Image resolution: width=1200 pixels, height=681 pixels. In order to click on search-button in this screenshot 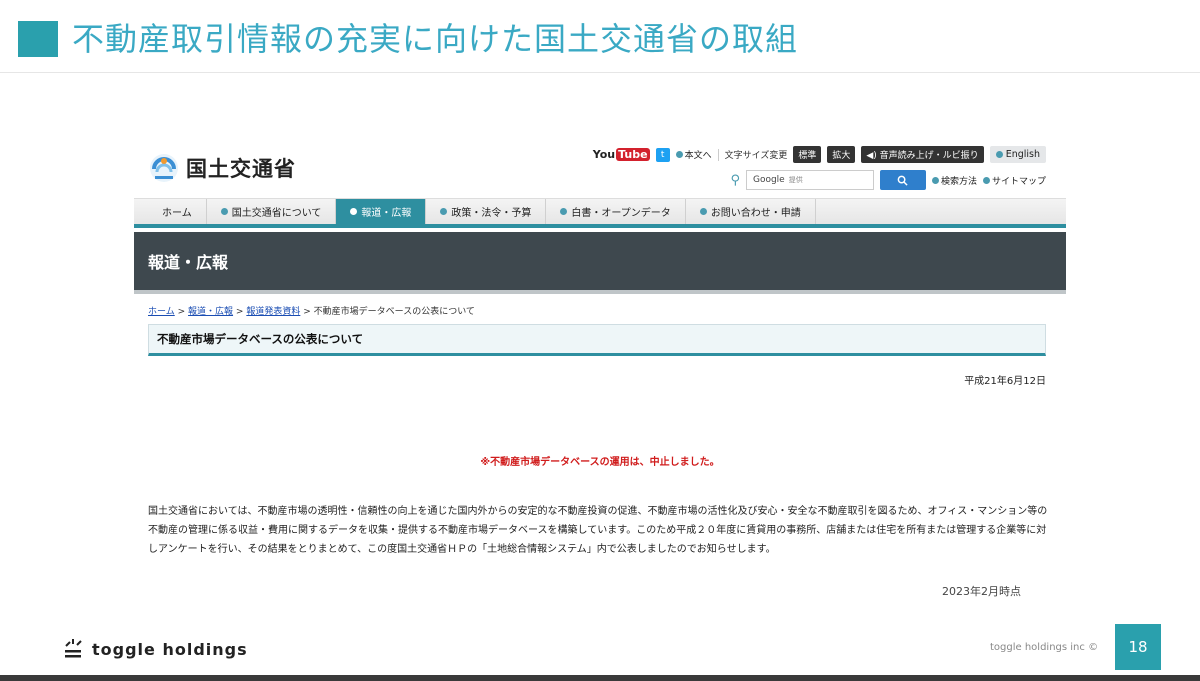, I will do `click(902, 180)`.